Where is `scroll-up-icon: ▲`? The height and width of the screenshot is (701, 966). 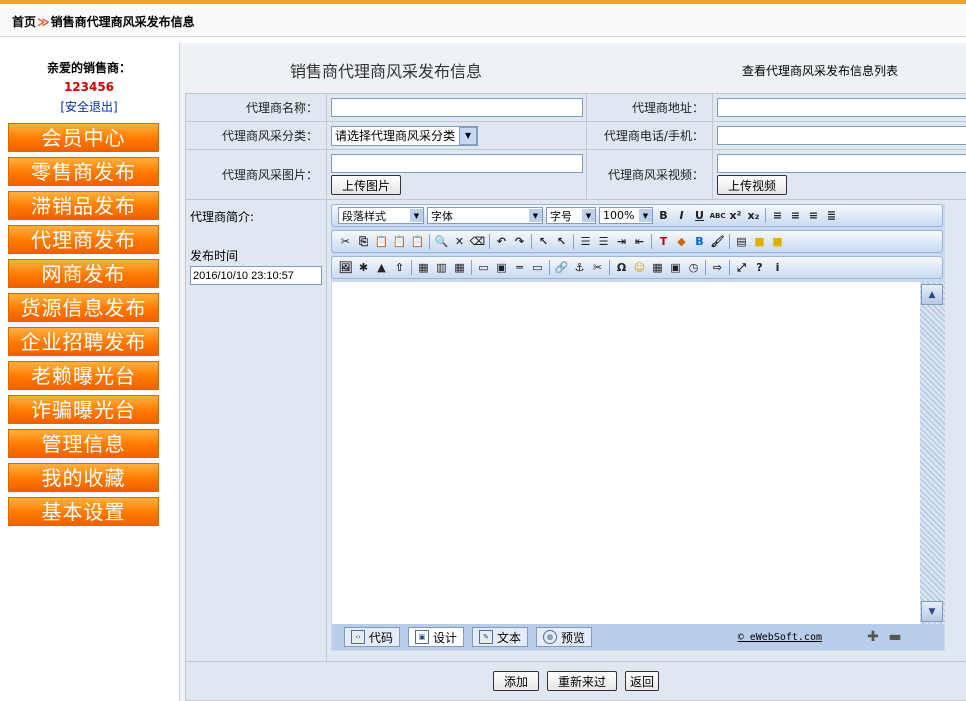
scroll-up-icon: ▲ is located at coordinates (932, 294).